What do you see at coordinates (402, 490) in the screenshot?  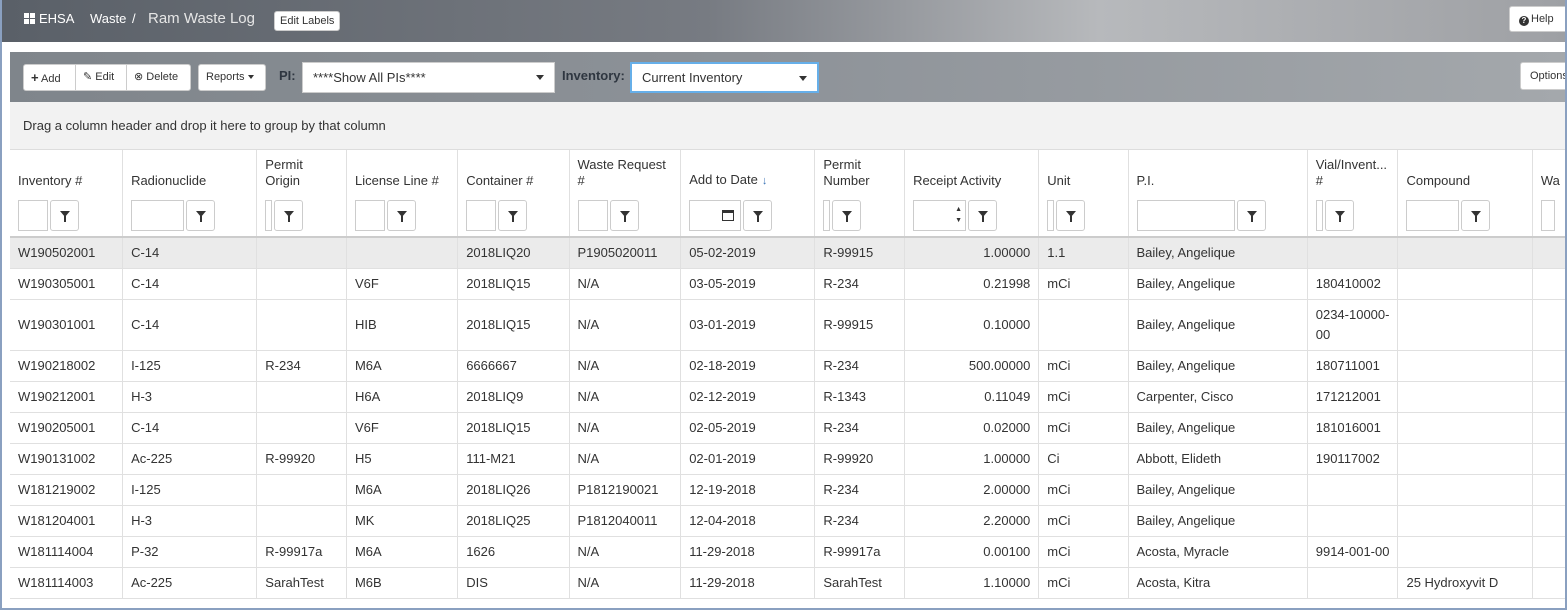 I see `cell-license-line: M6A` at bounding box center [402, 490].